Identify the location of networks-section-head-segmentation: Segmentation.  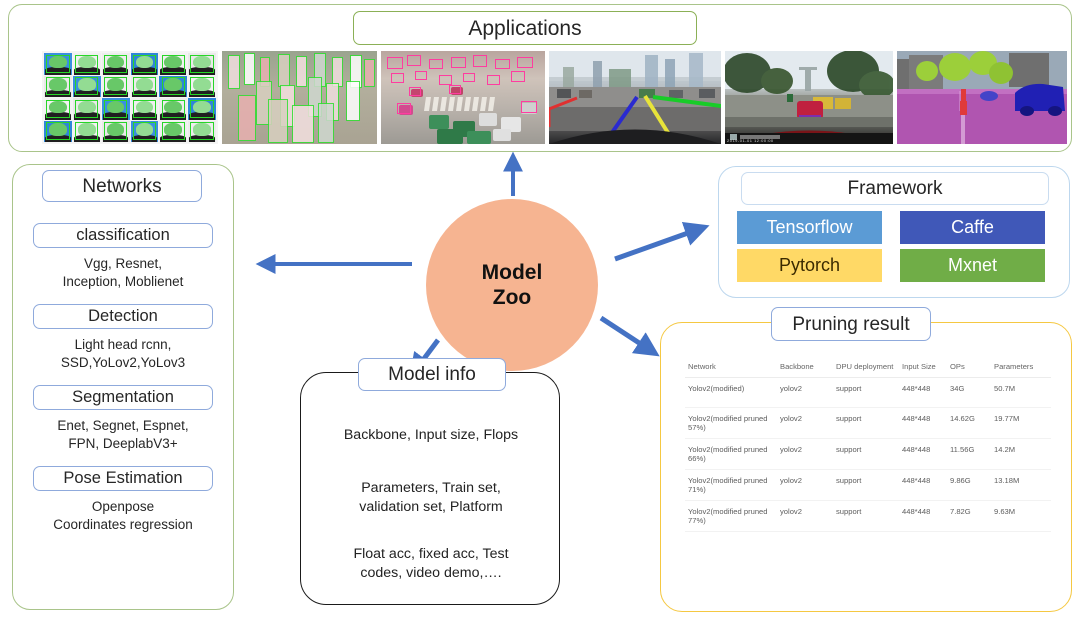
(123, 397).